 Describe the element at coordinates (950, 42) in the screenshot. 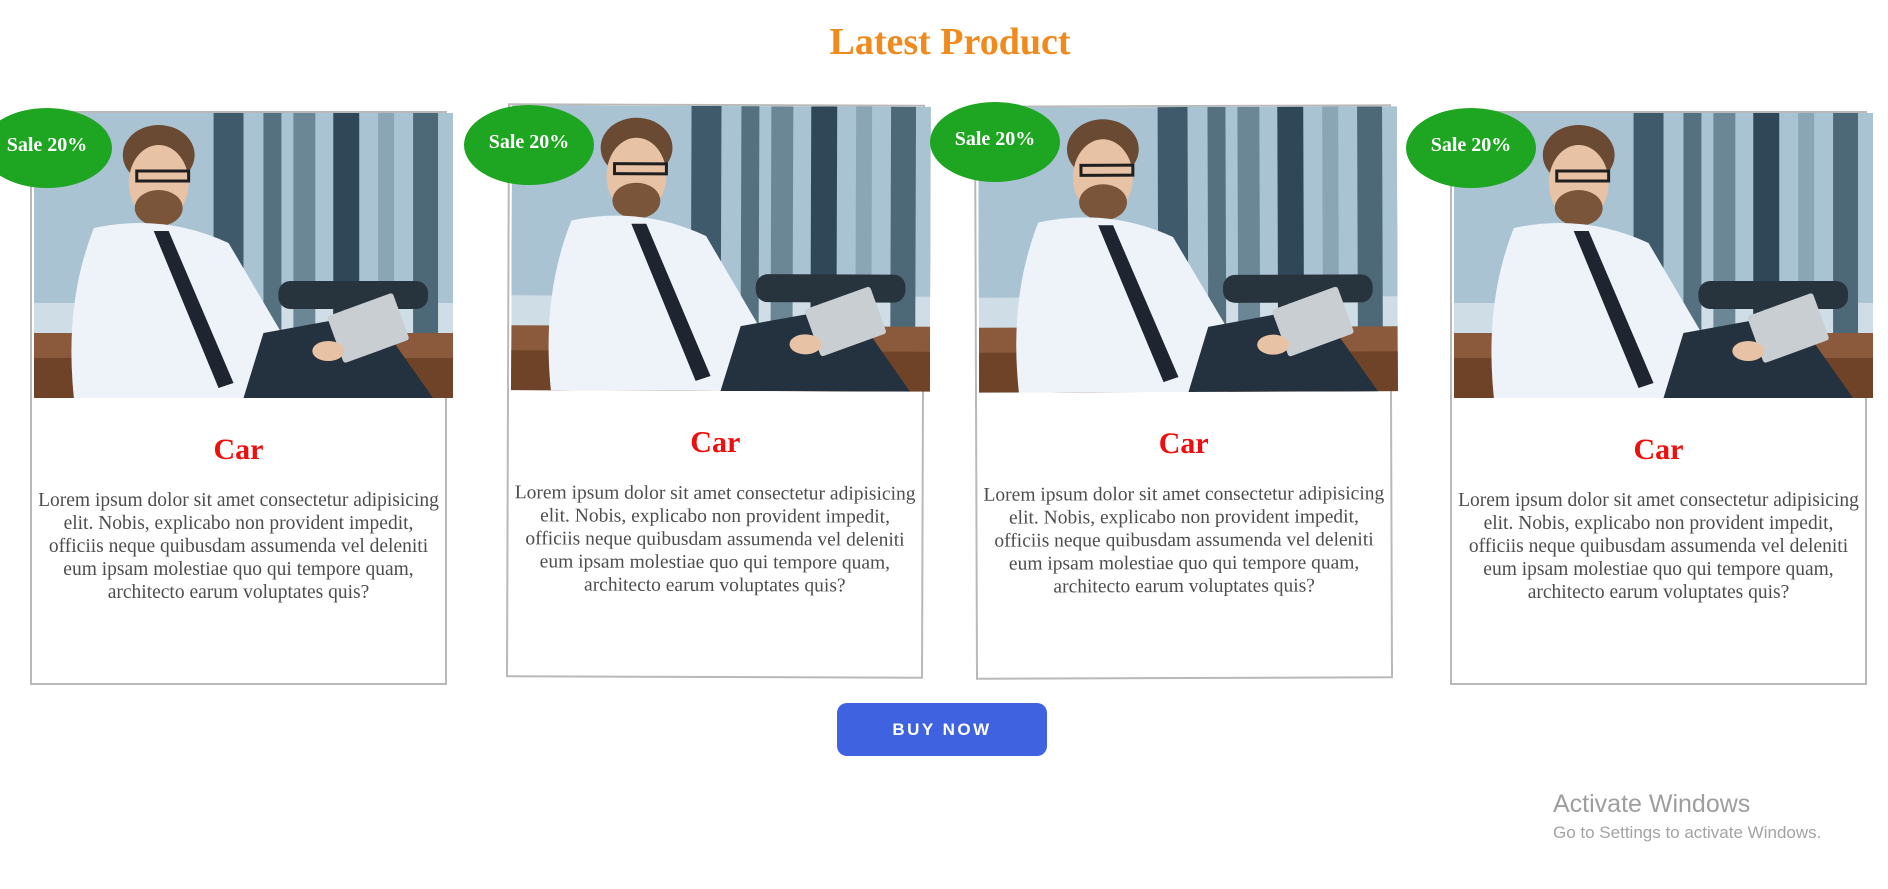

I see `page-title: Latest Product` at that location.